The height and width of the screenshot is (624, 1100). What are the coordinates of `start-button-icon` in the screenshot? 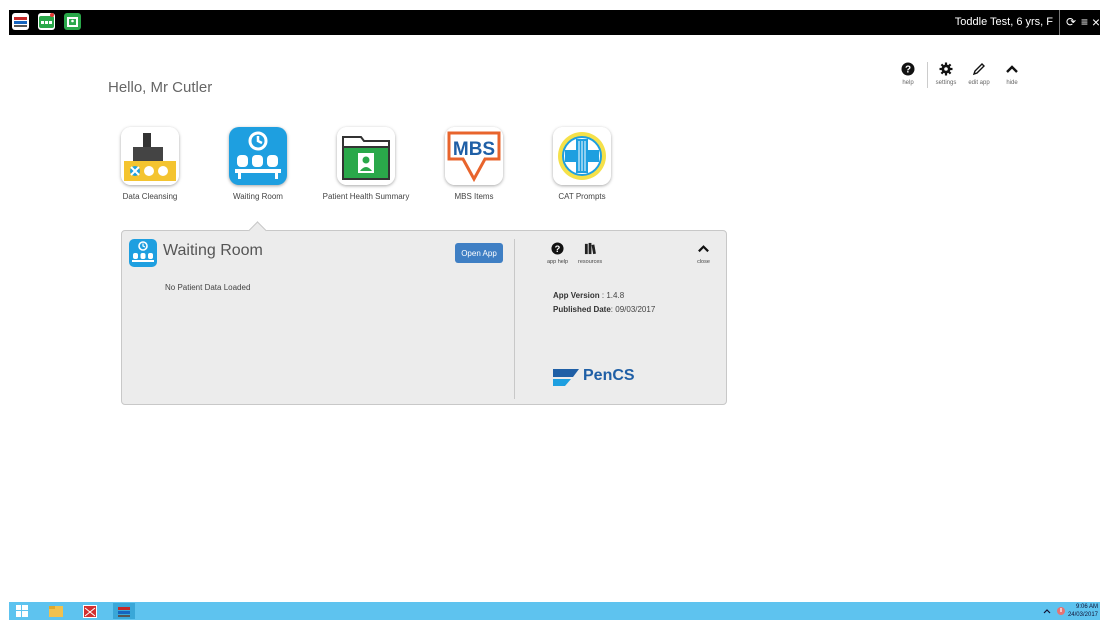 It's located at (22, 611).